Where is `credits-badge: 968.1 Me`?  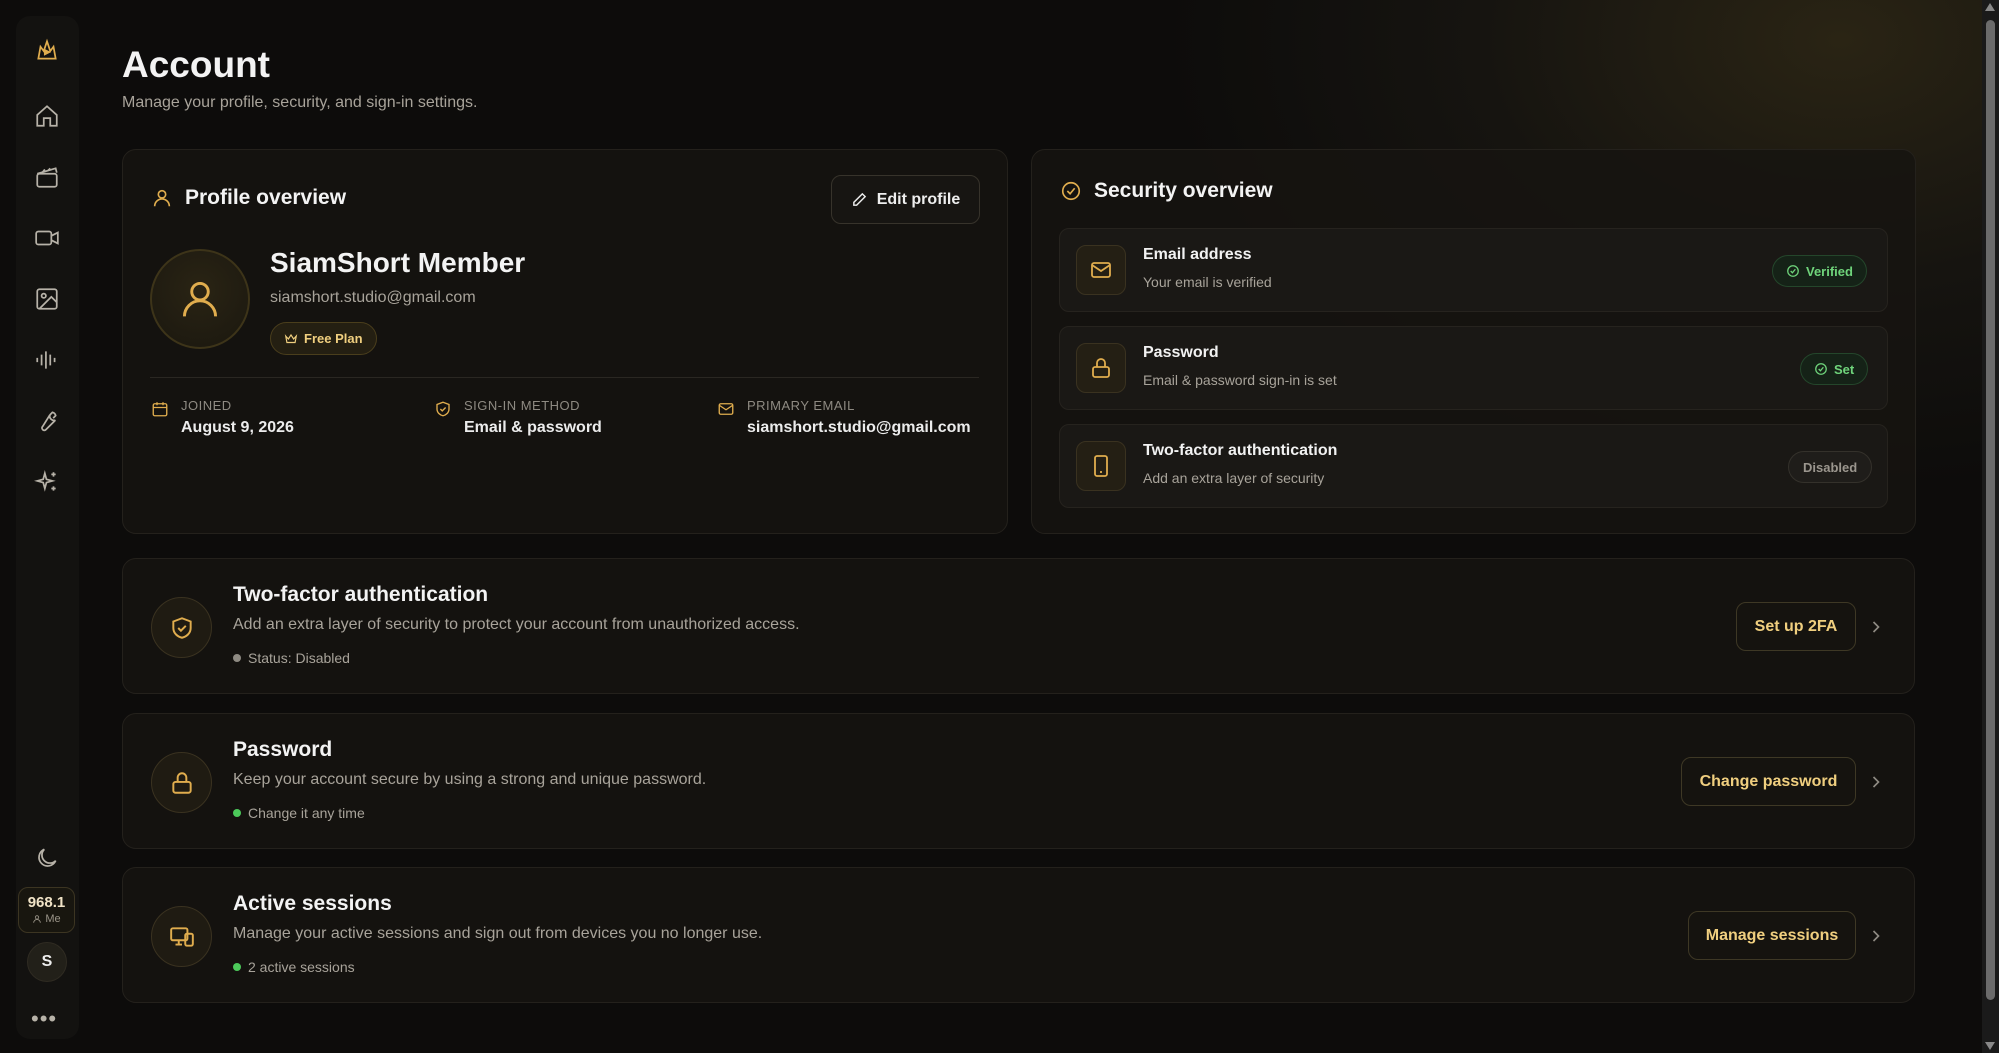
credits-badge: 968.1 Me is located at coordinates (46, 910).